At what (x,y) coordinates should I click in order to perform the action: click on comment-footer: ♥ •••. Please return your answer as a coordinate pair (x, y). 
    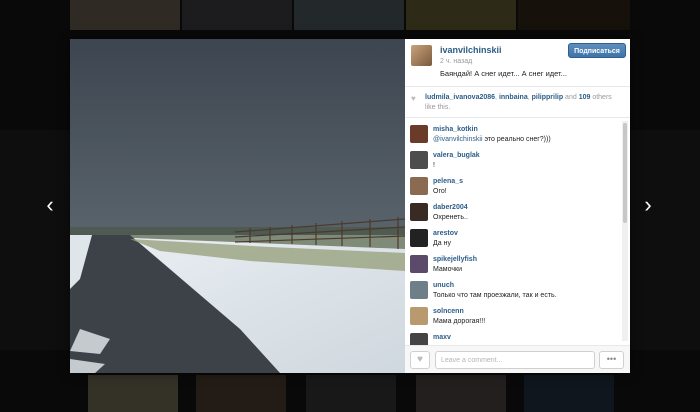
    Looking at the image, I should click on (517, 359).